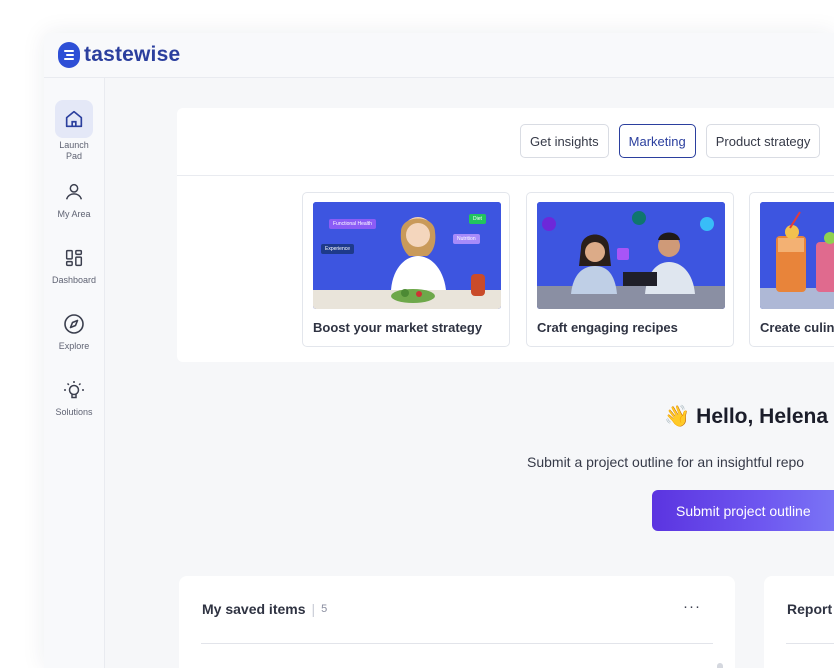  Describe the element at coordinates (74, 346) in the screenshot. I see `sidebar-item-label: Explore` at that location.